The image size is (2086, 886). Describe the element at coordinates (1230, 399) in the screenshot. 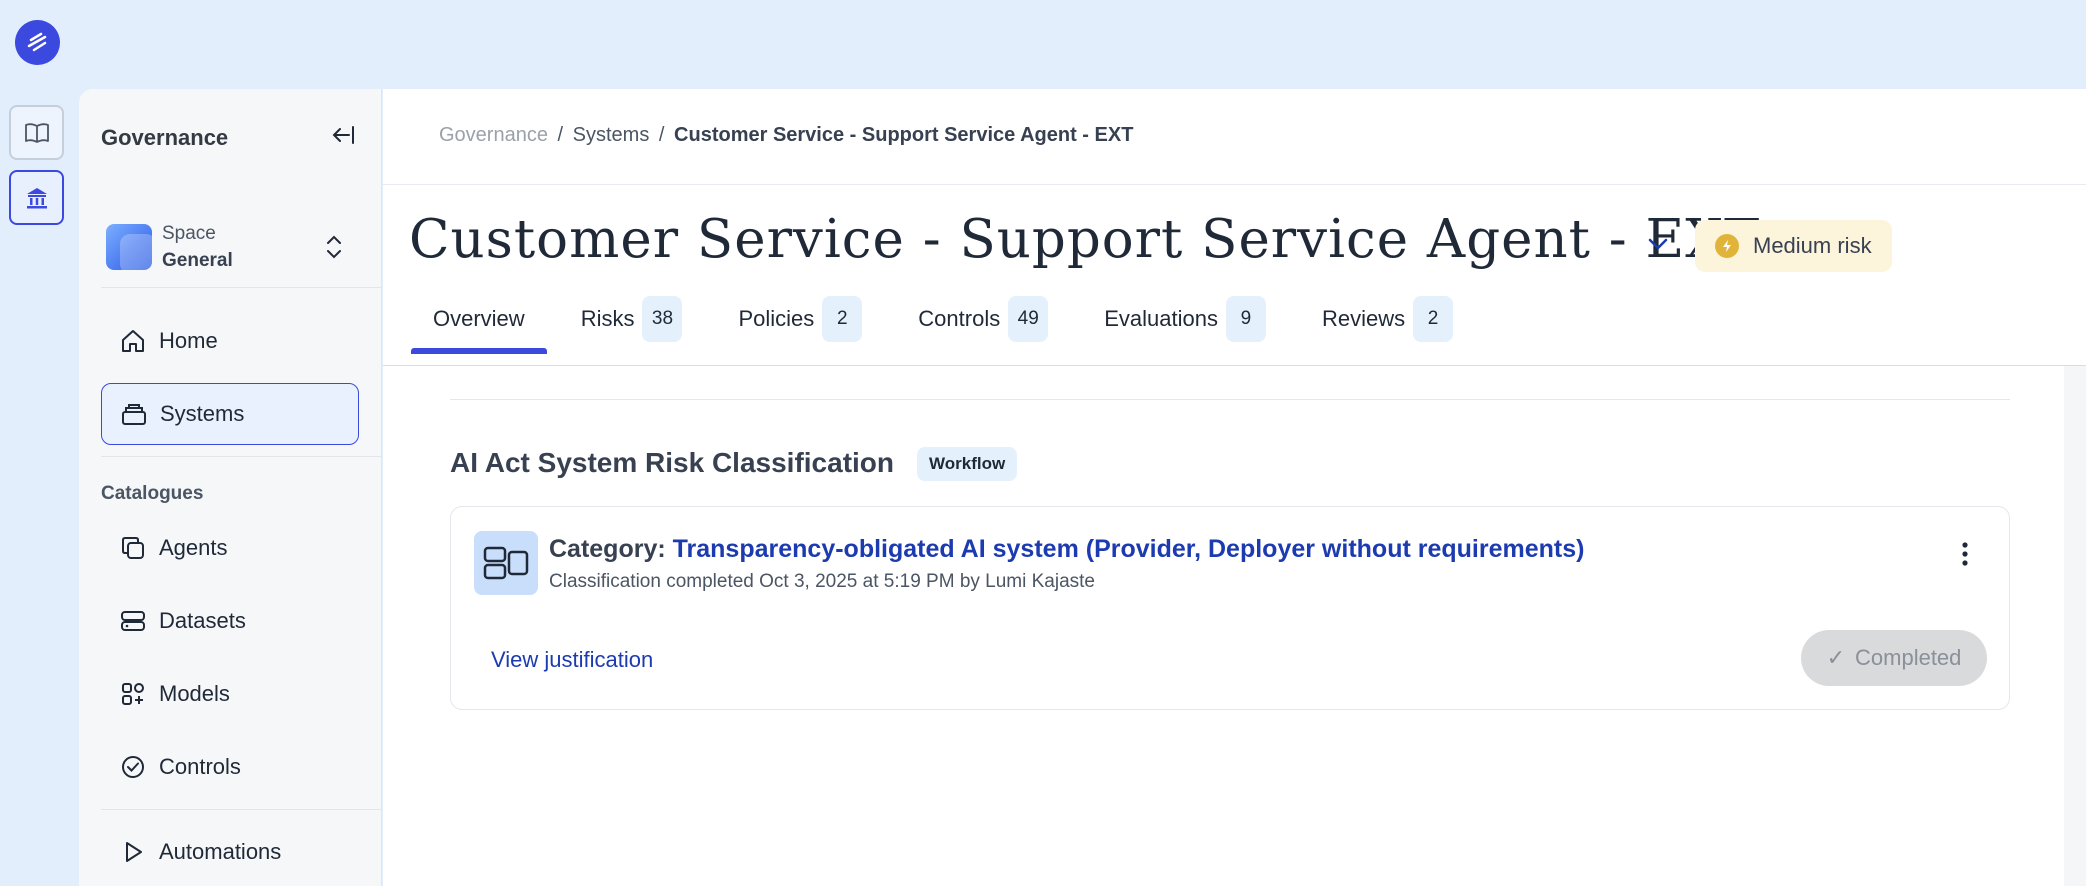

I see `content-divider` at that location.